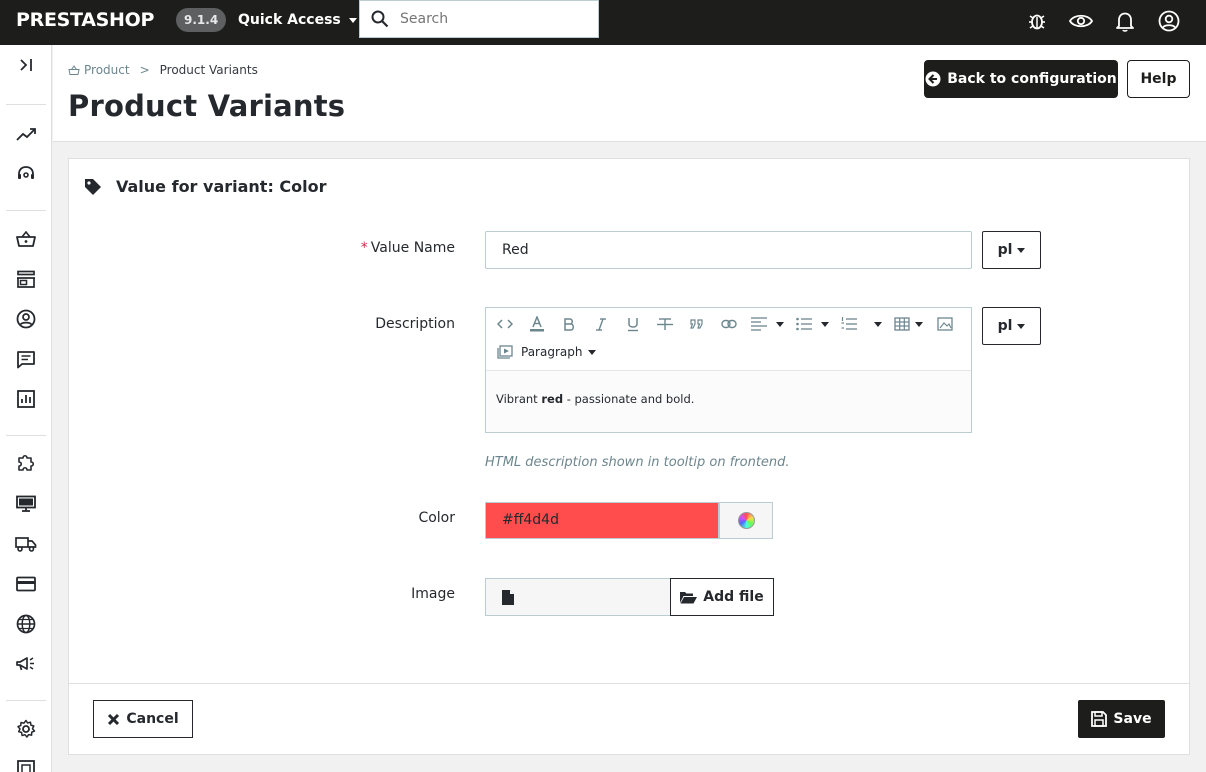 This screenshot has width=1206, height=772. What do you see at coordinates (505, 324) in the screenshot?
I see `source-code-icon` at bounding box center [505, 324].